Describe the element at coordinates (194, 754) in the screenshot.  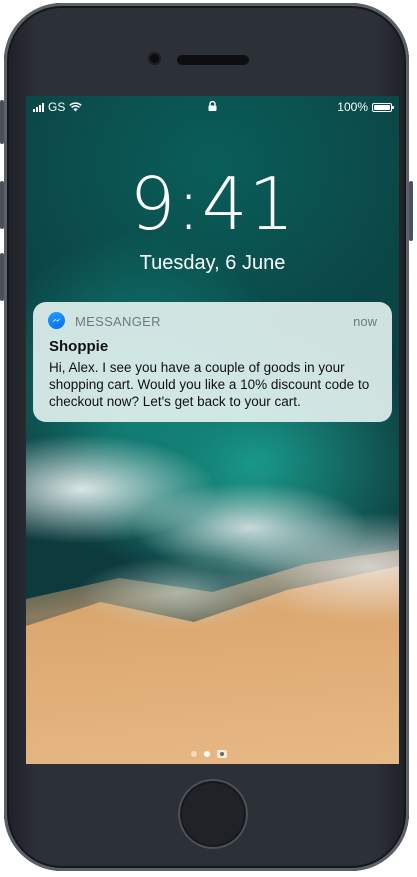
I see `page-dot` at that location.